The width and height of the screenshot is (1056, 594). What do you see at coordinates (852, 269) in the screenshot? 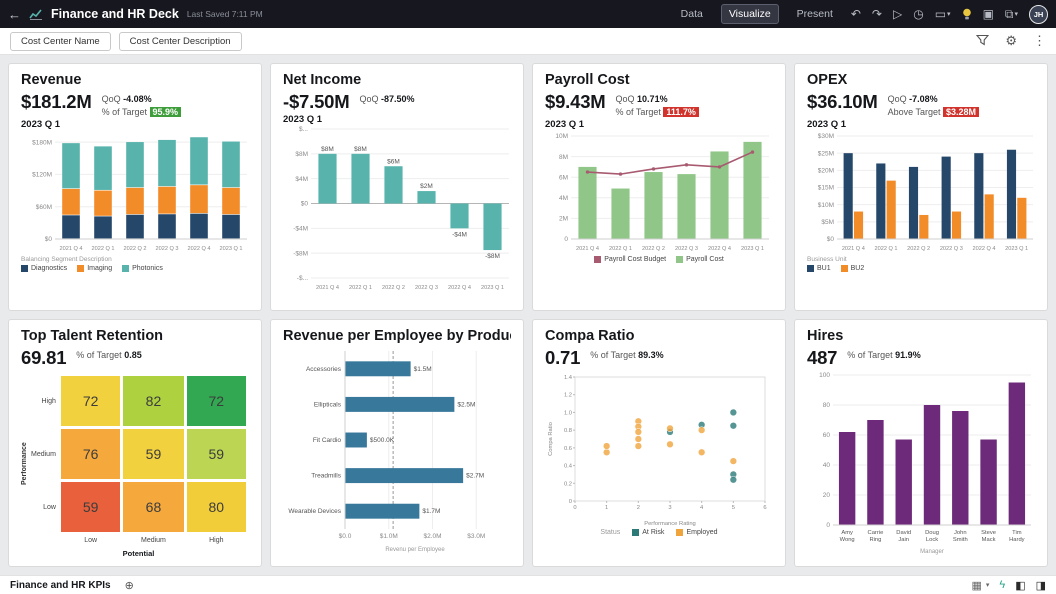
I see `legend-item: BU2` at bounding box center [852, 269].